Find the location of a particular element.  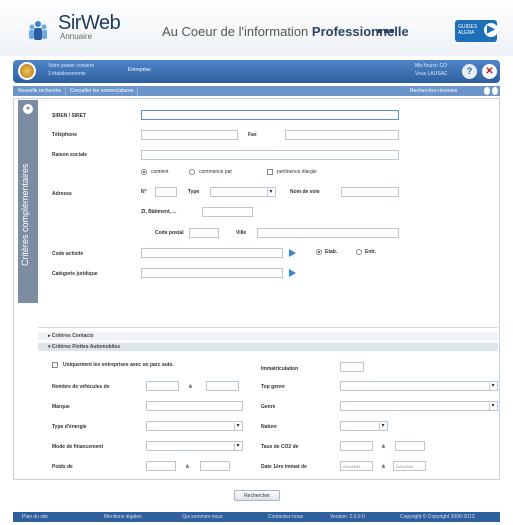

recent-searches-link: Recherches récentes is located at coordinates (433, 91).